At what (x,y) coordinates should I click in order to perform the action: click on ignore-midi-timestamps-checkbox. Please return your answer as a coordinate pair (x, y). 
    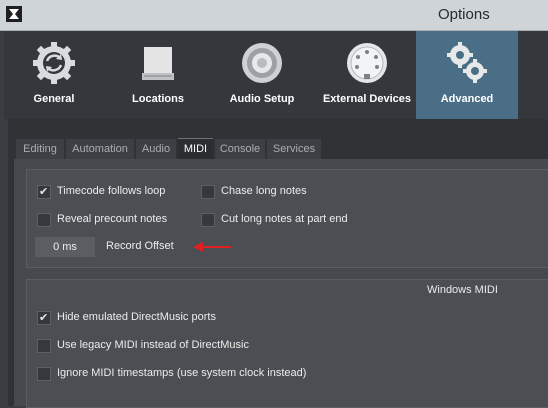
    Looking at the image, I should click on (44, 374).